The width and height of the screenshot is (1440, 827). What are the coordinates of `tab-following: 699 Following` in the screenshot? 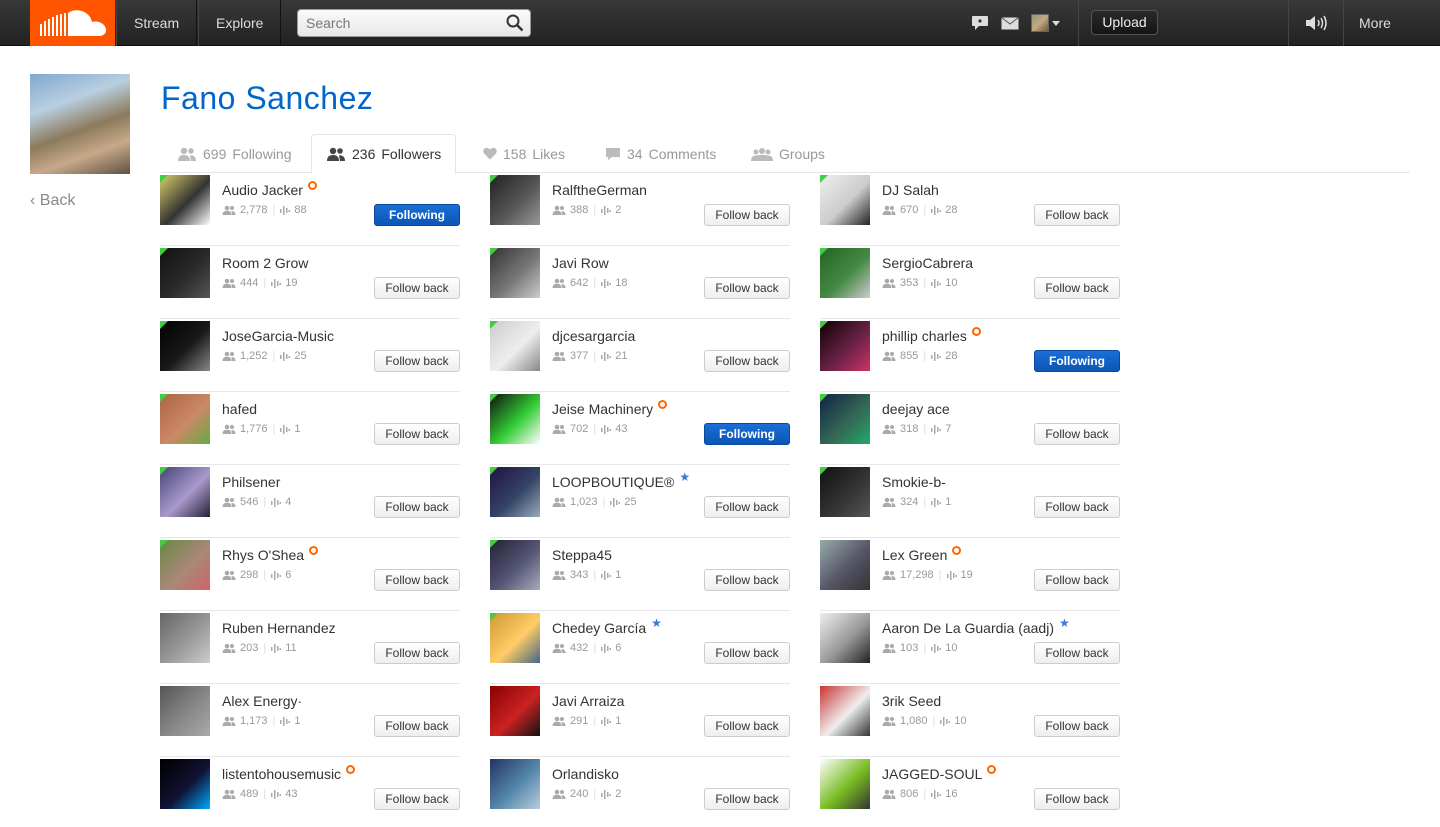 It's located at (234, 153).